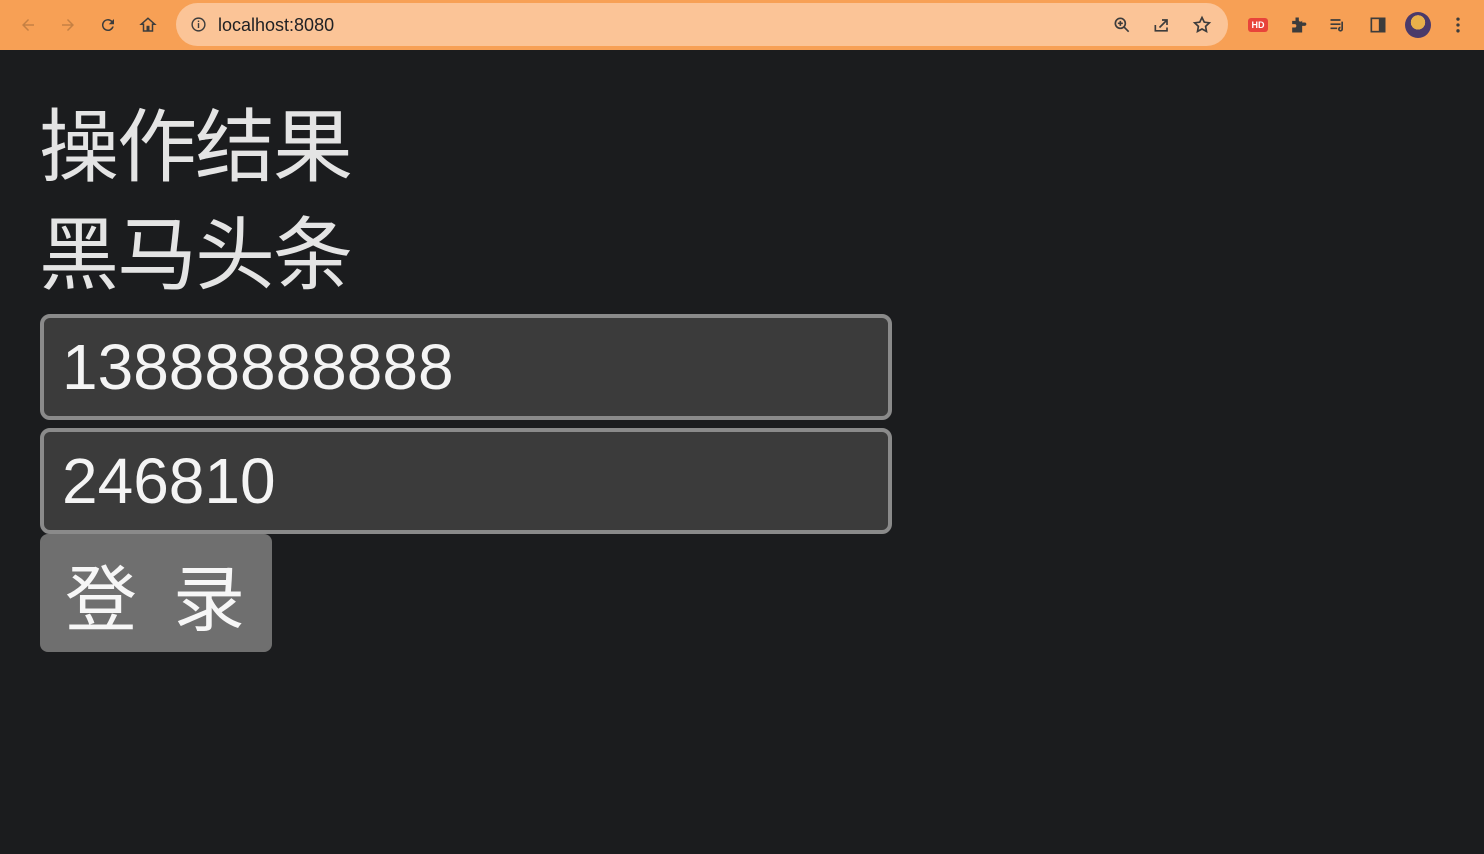 This screenshot has width=1484, height=854. I want to click on home-button, so click(148, 25).